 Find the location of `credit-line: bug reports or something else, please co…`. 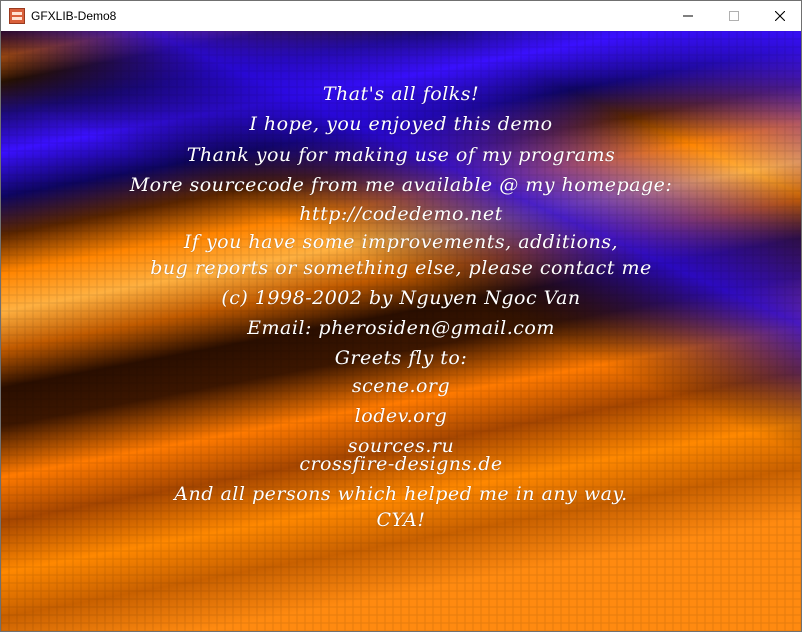

credit-line: bug reports or something else, please co… is located at coordinates (401, 268).